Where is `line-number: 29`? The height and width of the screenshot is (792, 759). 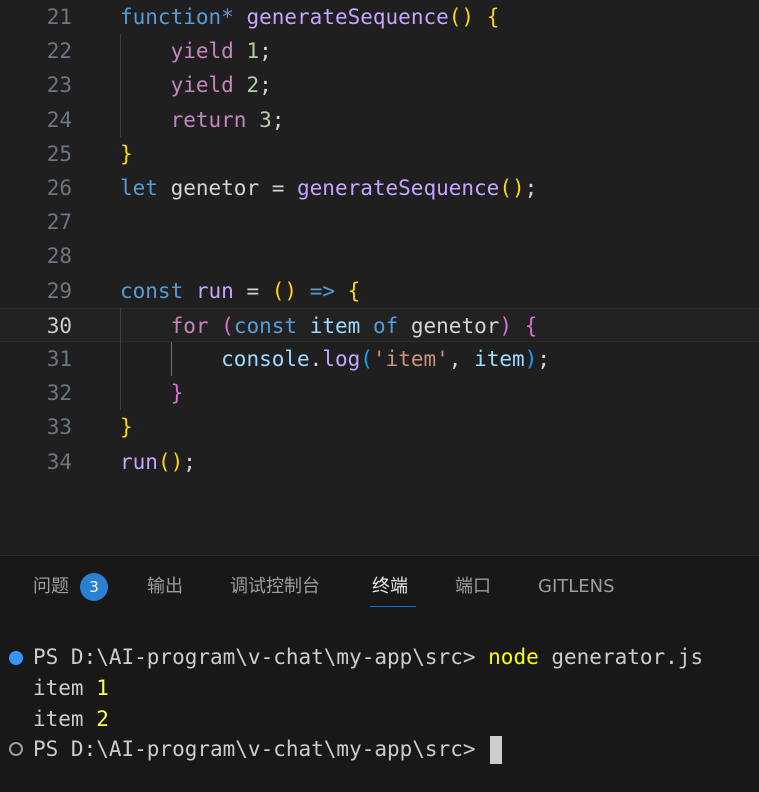
line-number: 29 is located at coordinates (59, 290).